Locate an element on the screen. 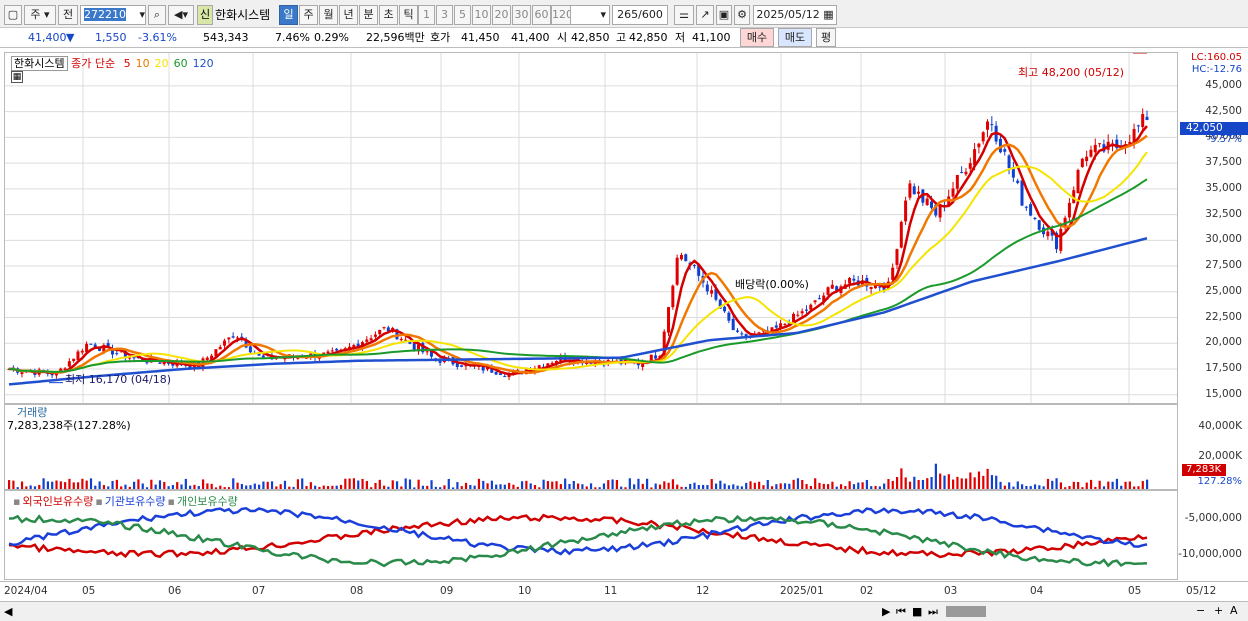 The image size is (1248, 621). timeframe-3-button: 년 is located at coordinates (348, 15).